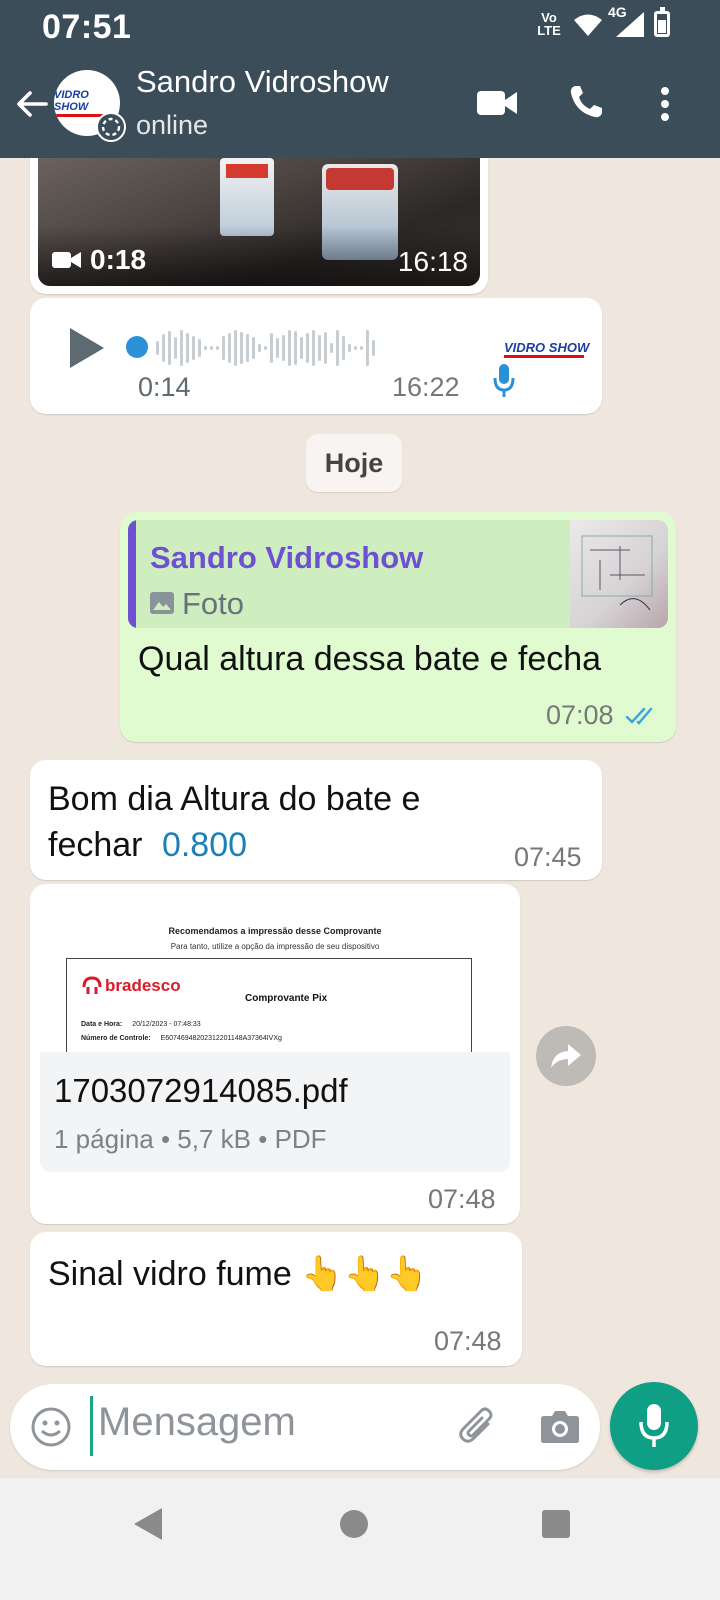 This screenshot has width=720, height=1600. I want to click on video-message: 0:18 16:18, so click(259, 226).